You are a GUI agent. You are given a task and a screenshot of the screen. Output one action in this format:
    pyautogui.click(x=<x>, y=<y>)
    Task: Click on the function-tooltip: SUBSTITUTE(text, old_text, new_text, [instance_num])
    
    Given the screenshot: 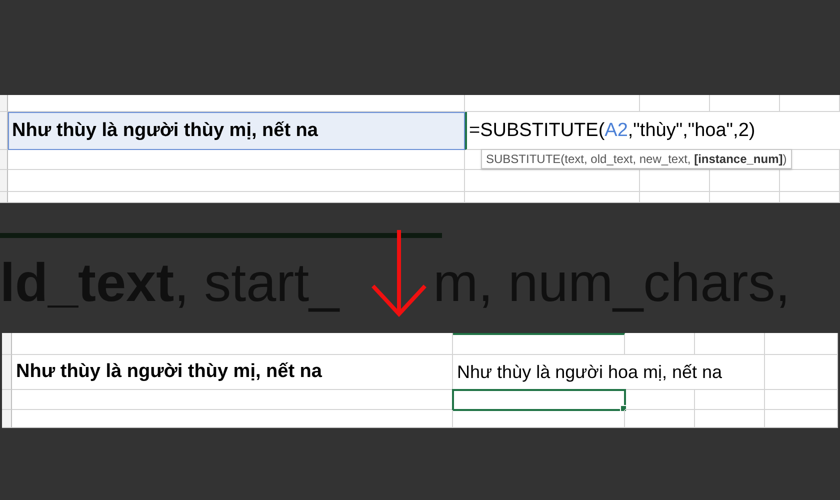 What is the action you would take?
    pyautogui.click(x=636, y=159)
    